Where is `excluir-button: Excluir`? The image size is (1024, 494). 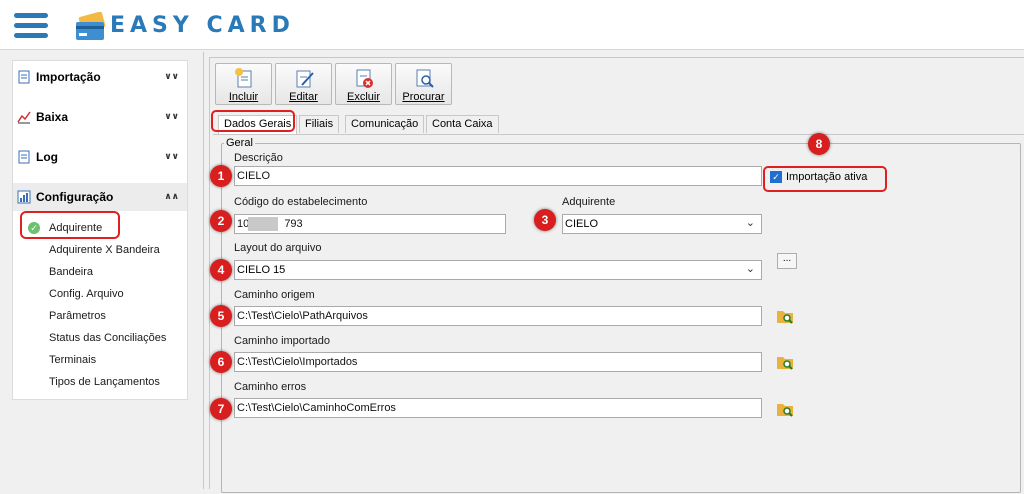
excluir-button: Excluir is located at coordinates (363, 84).